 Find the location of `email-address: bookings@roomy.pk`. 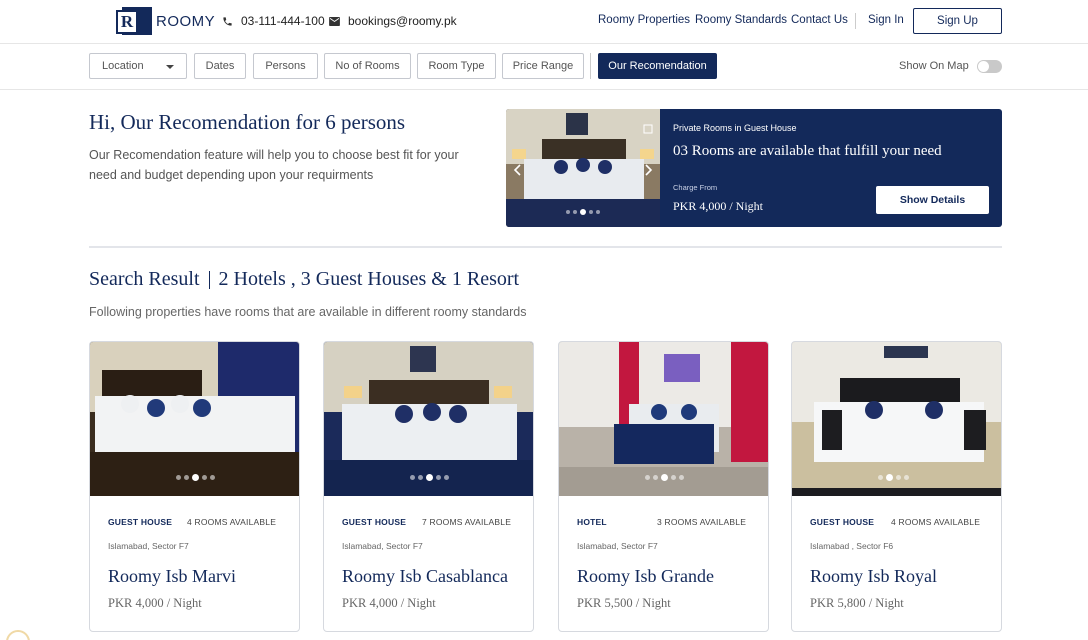

email-address: bookings@roomy.pk is located at coordinates (402, 21).